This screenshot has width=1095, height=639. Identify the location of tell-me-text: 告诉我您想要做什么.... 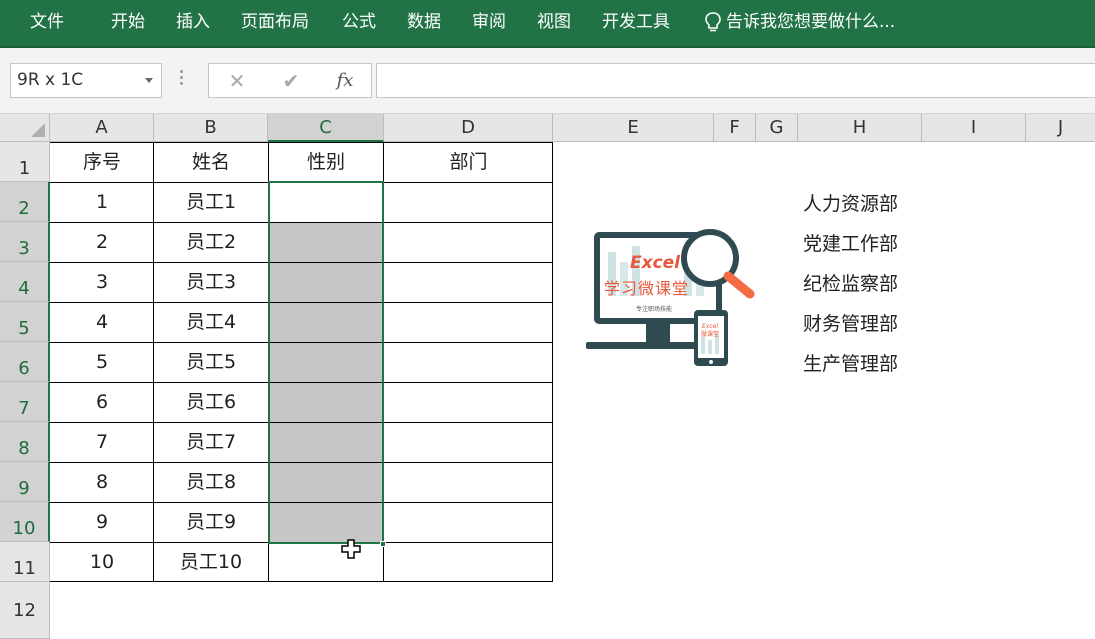
(811, 22).